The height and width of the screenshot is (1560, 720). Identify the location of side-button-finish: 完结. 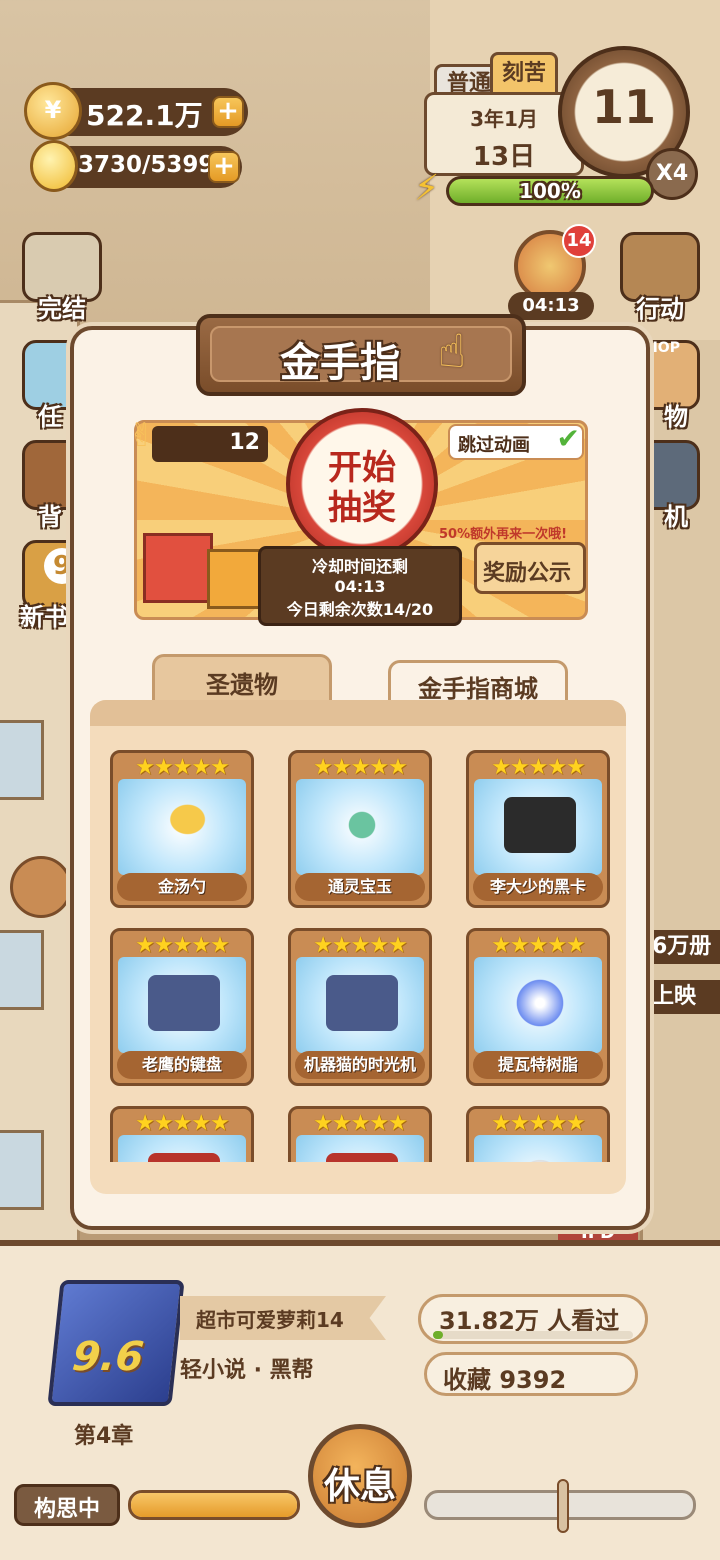
(62, 276).